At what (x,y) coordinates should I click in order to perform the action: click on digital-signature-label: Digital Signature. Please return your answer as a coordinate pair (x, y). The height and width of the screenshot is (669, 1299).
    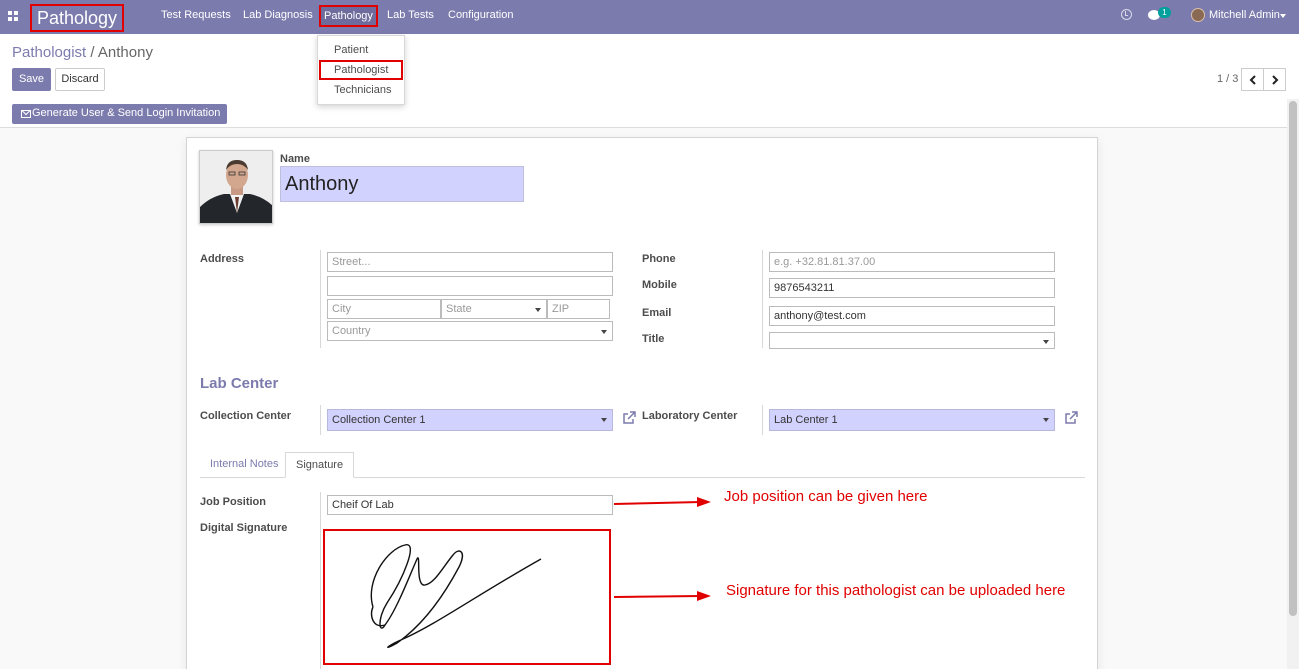
    Looking at the image, I should click on (244, 528).